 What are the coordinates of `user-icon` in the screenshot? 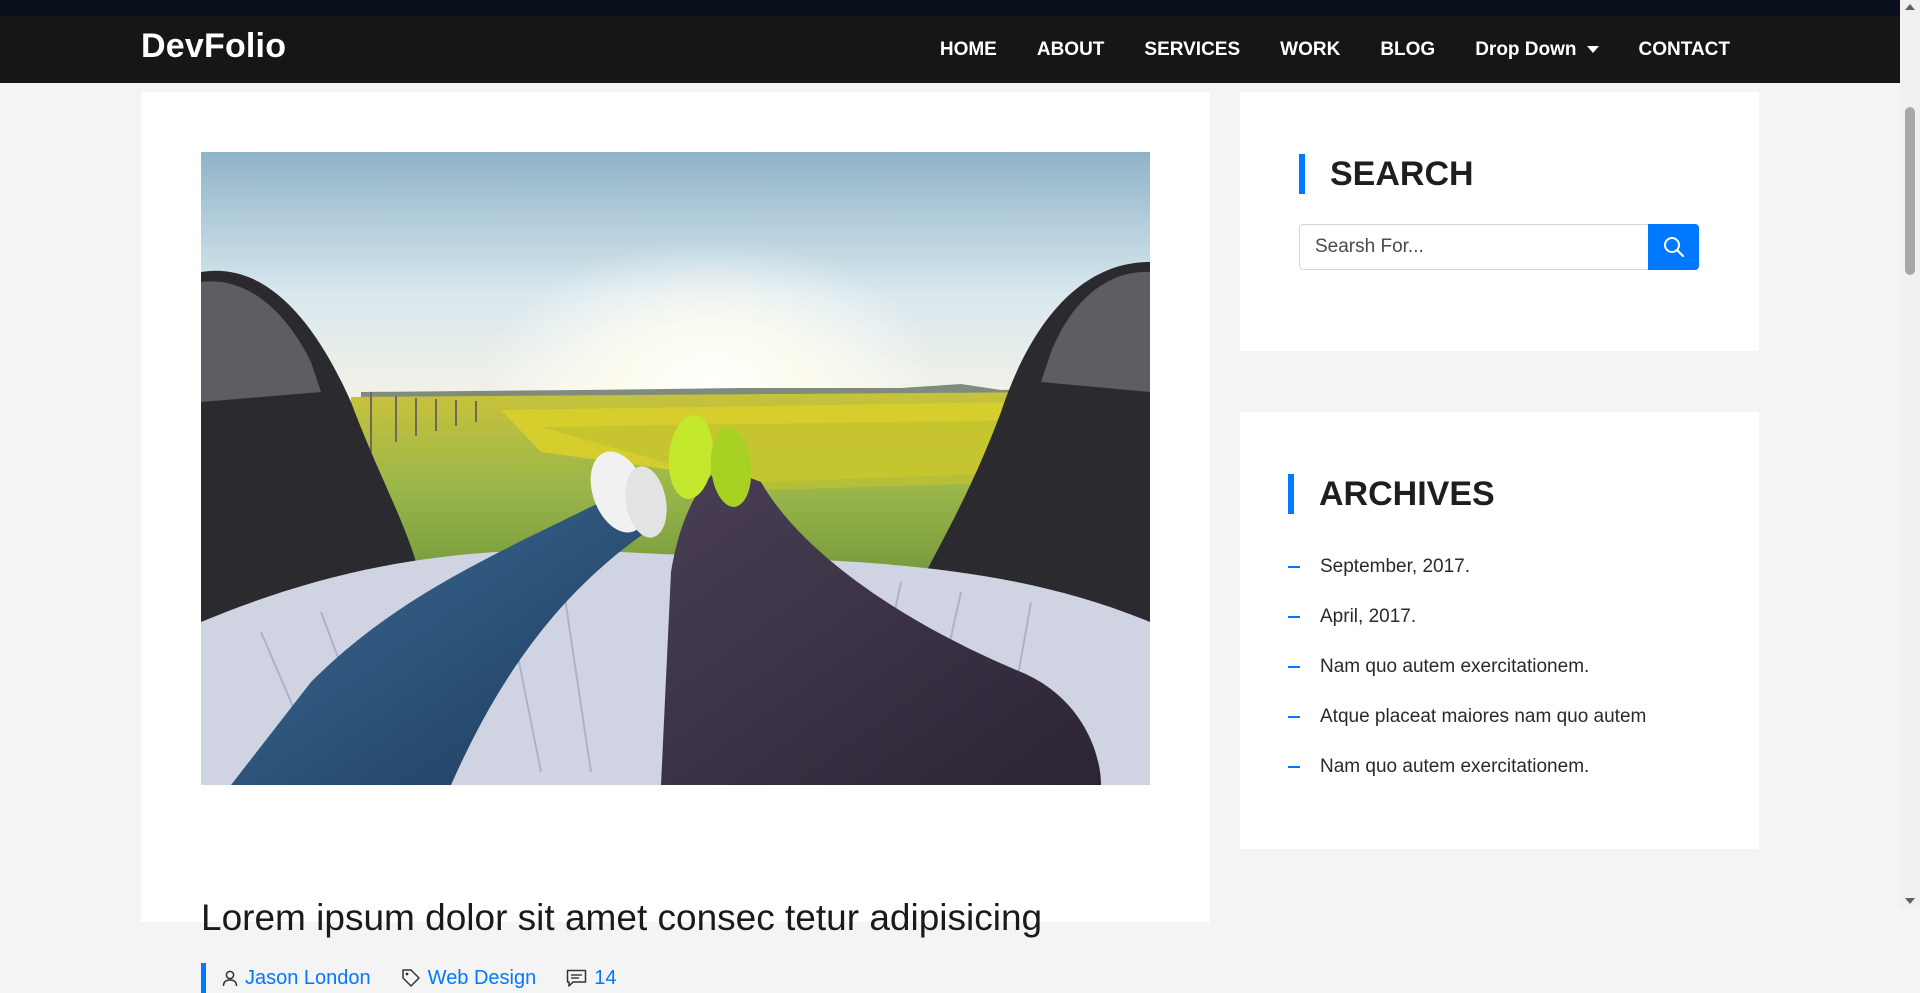 It's located at (230, 978).